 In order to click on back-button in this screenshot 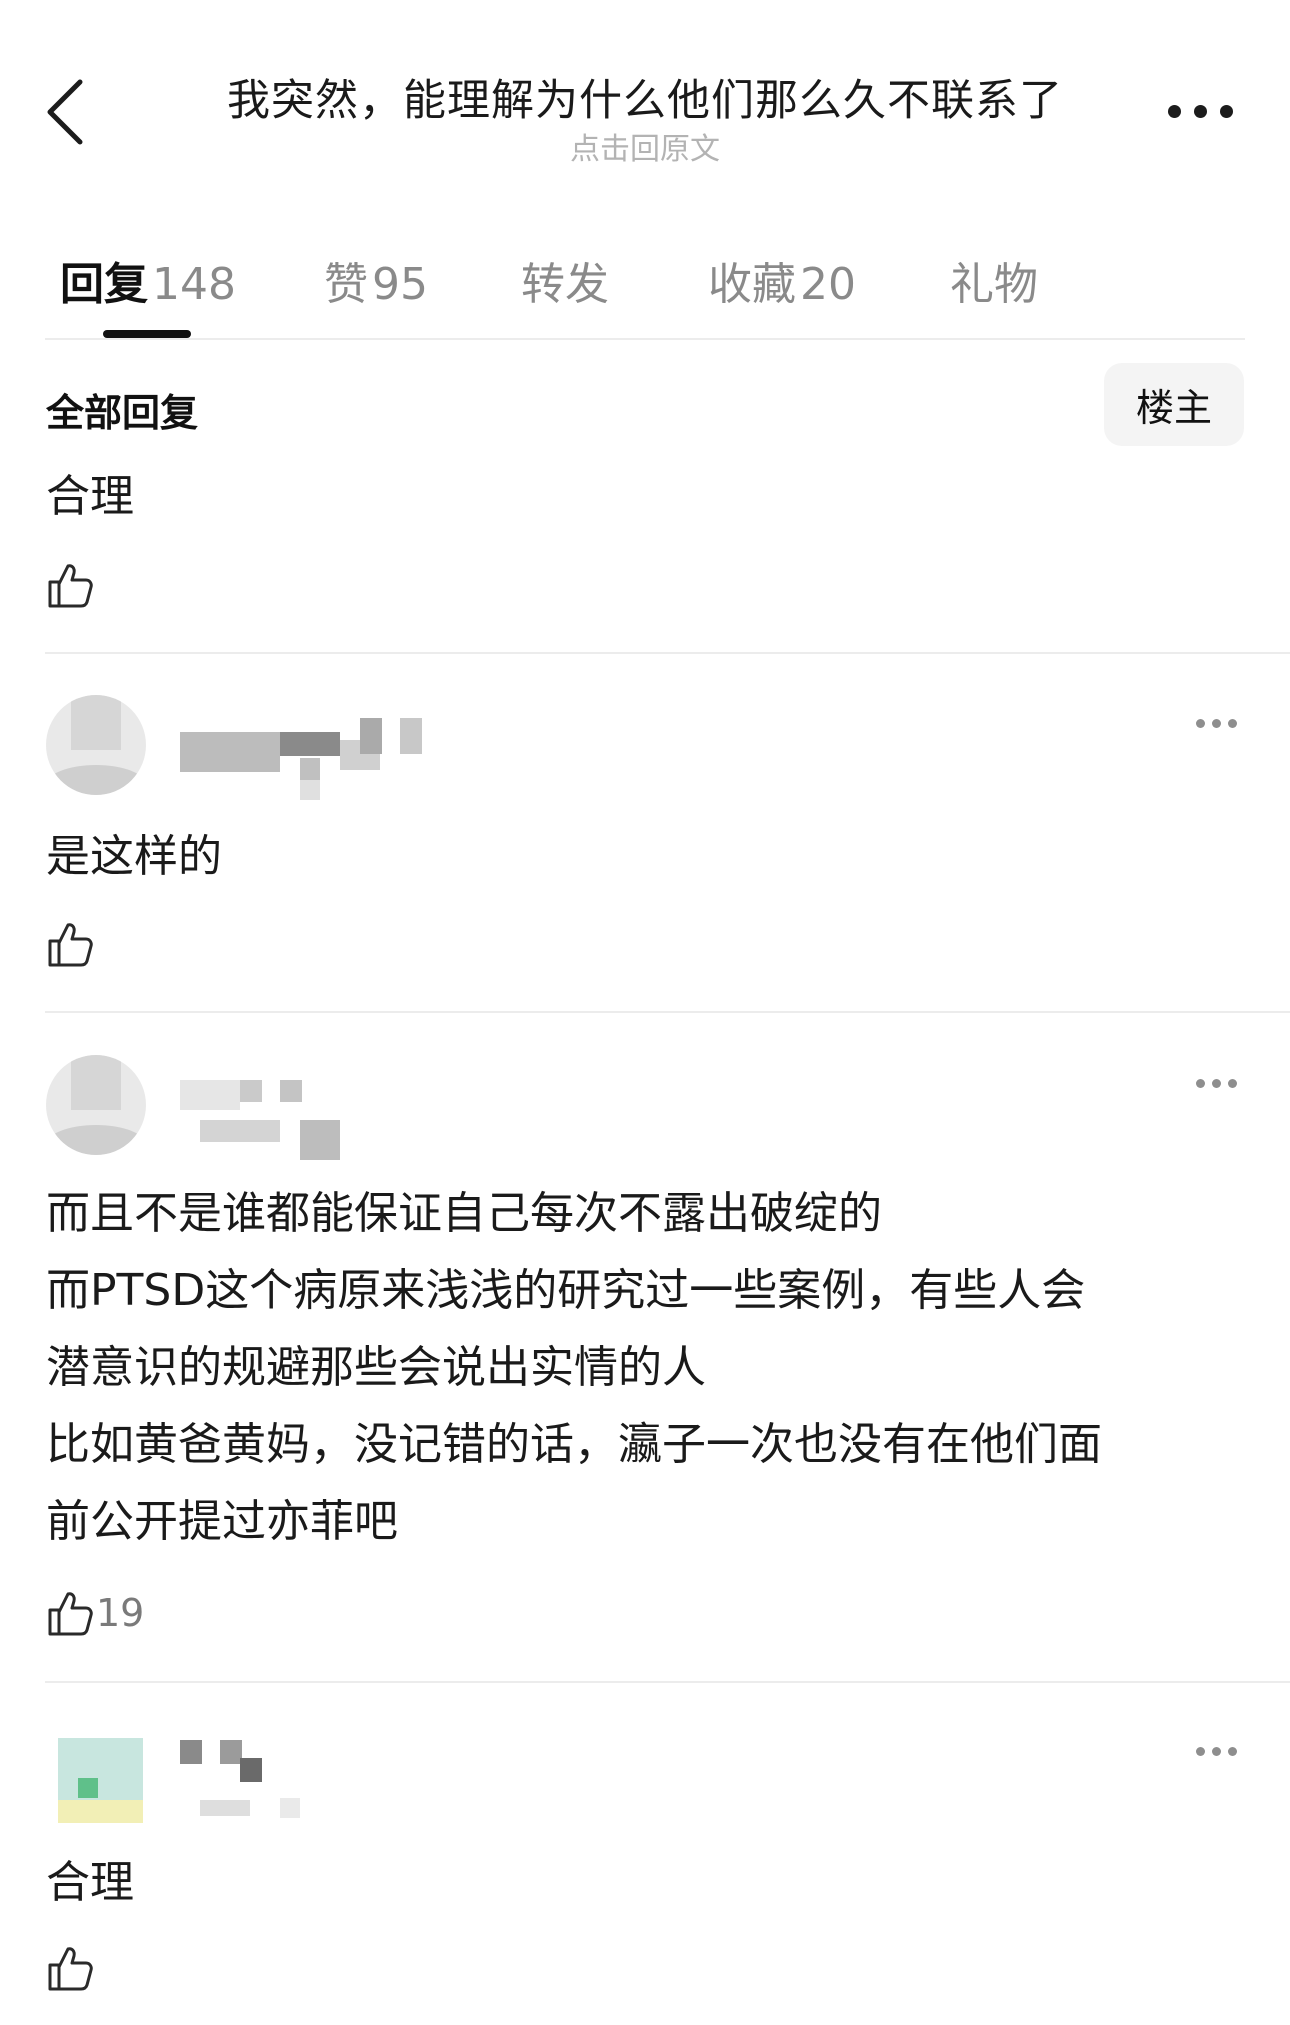, I will do `click(71, 112)`.